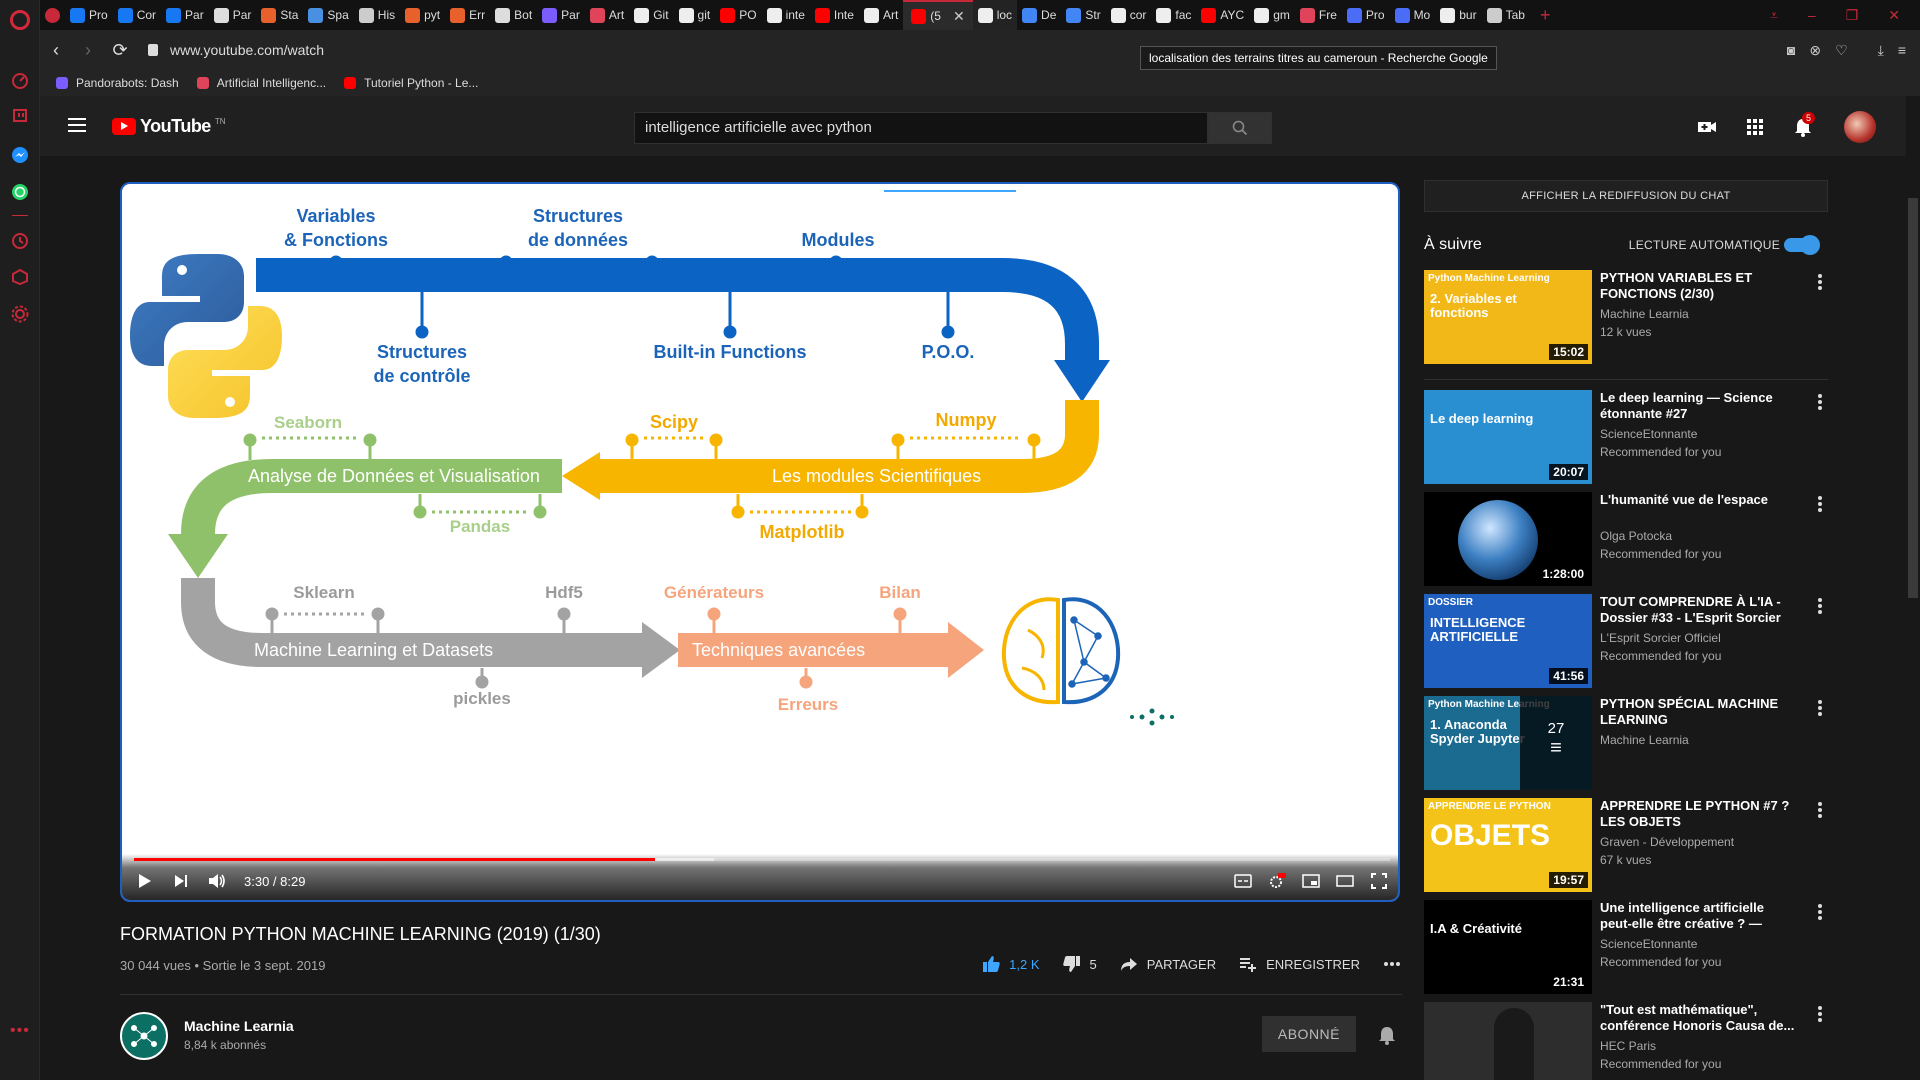 The height and width of the screenshot is (1080, 1920). I want to click on tab-item: Err, so click(467, 15).